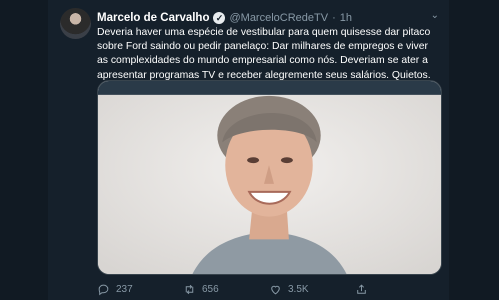 The height and width of the screenshot is (300, 499). What do you see at coordinates (346, 18) in the screenshot?
I see `tweet-timestamp: 1h` at bounding box center [346, 18].